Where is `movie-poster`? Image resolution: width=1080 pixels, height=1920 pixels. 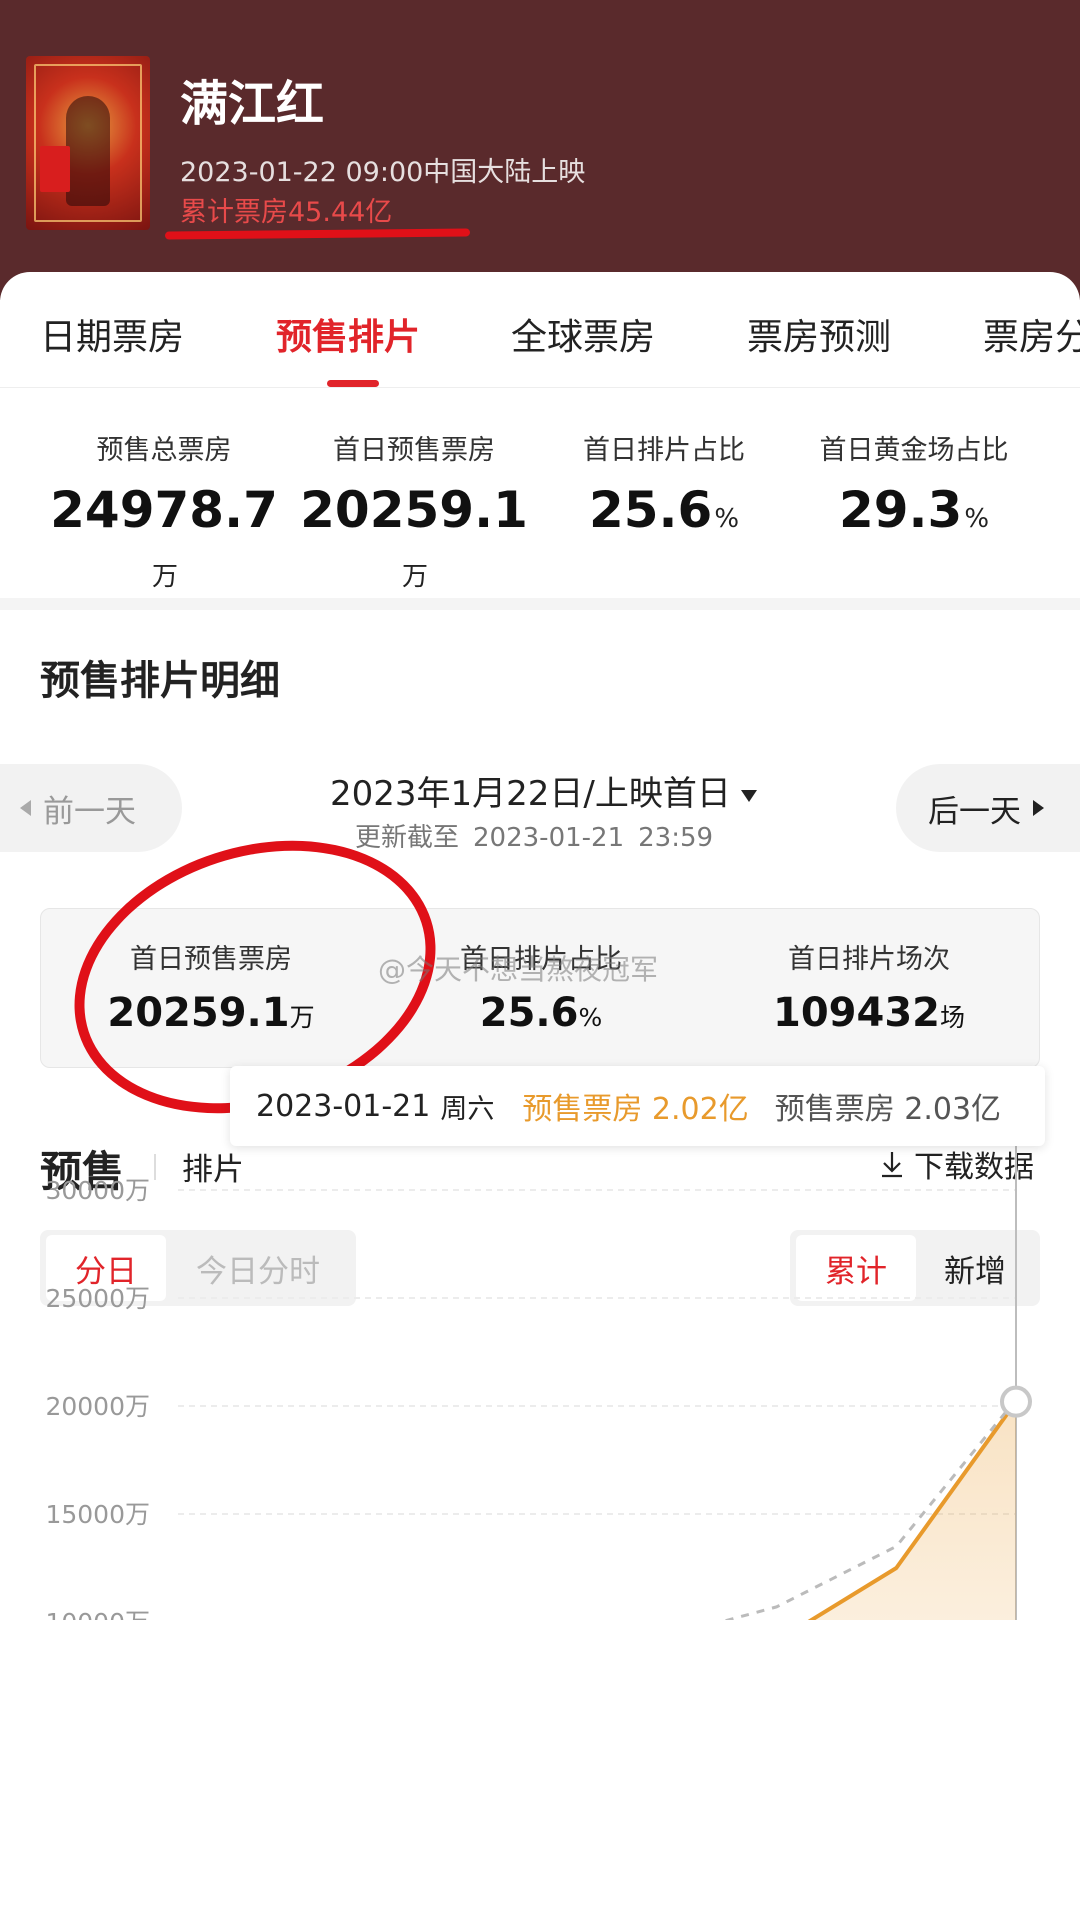 movie-poster is located at coordinates (88, 143).